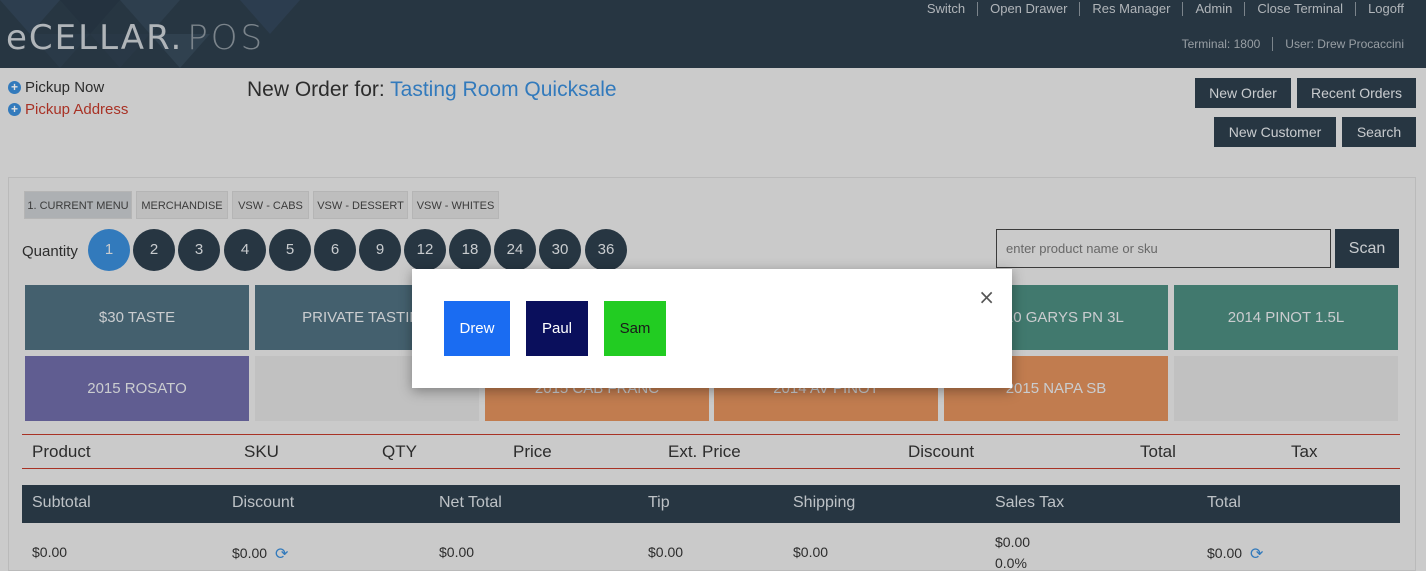 The height and width of the screenshot is (571, 1426). Describe the element at coordinates (635, 328) in the screenshot. I see `staff-button-sam: Sam` at that location.